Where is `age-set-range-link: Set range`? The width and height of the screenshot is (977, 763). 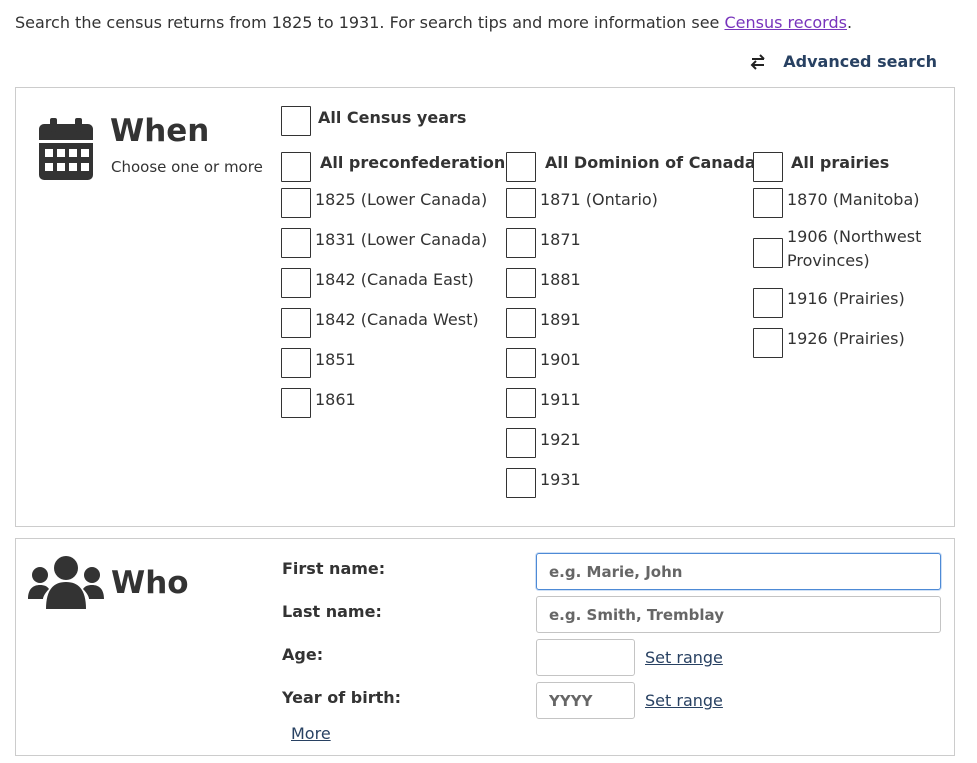
age-set-range-link: Set range is located at coordinates (684, 657).